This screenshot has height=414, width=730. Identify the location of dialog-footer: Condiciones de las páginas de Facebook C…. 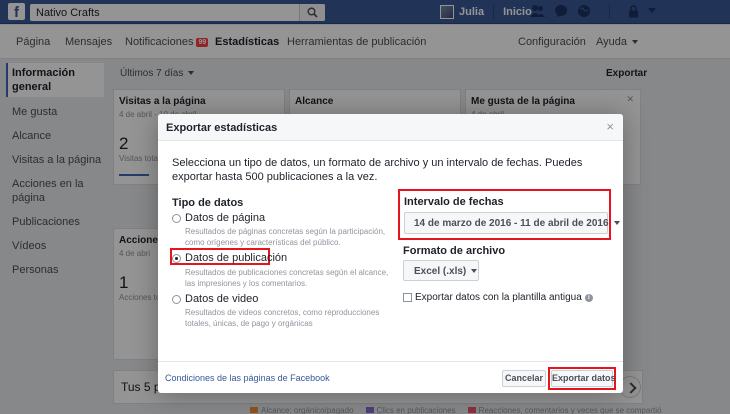
(390, 377).